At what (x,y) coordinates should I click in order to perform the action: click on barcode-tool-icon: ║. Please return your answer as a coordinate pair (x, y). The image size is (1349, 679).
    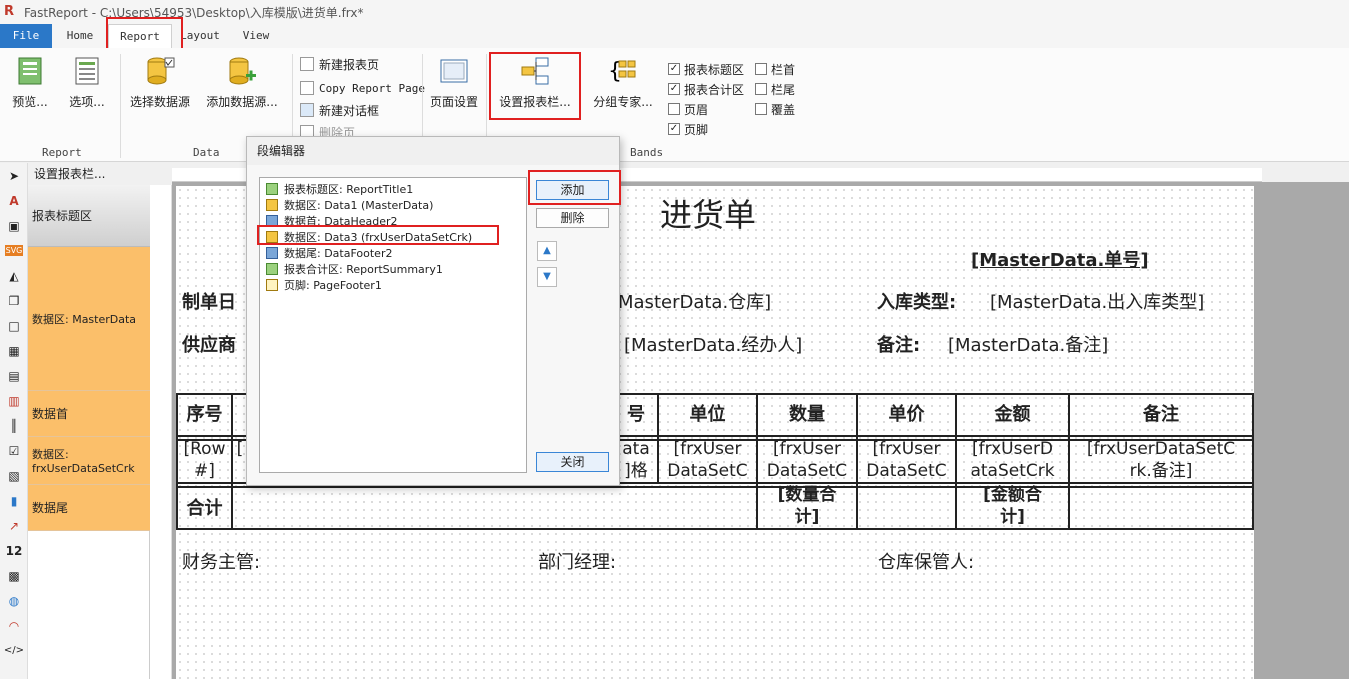
    Looking at the image, I should click on (14, 425).